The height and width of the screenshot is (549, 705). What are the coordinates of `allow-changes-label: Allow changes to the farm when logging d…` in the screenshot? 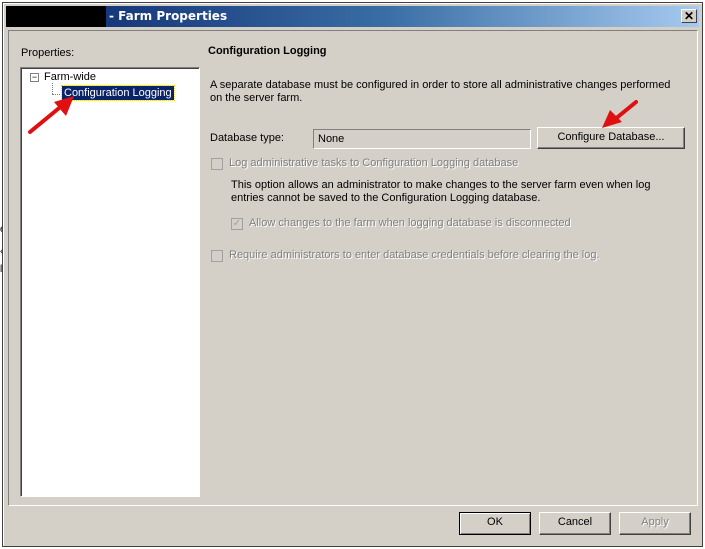 It's located at (410, 223).